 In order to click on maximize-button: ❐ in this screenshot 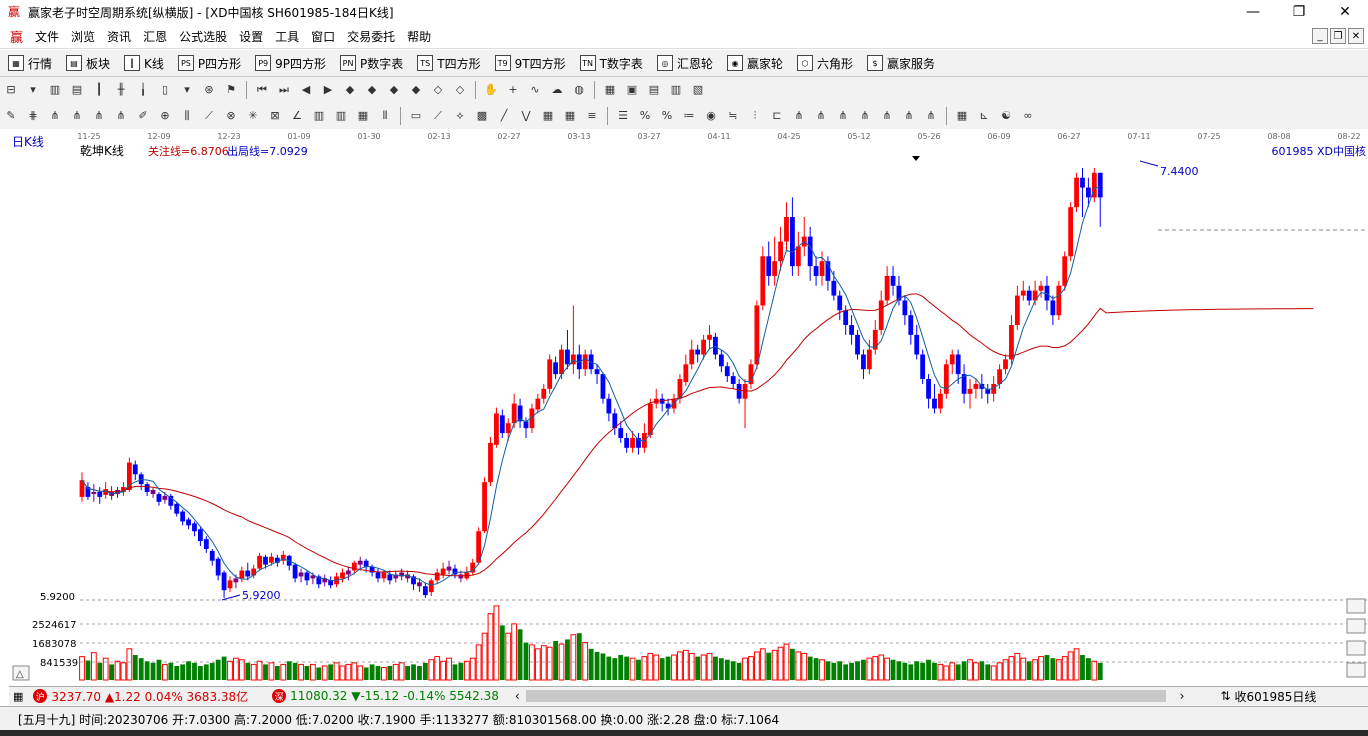, I will do `click(1299, 12)`.